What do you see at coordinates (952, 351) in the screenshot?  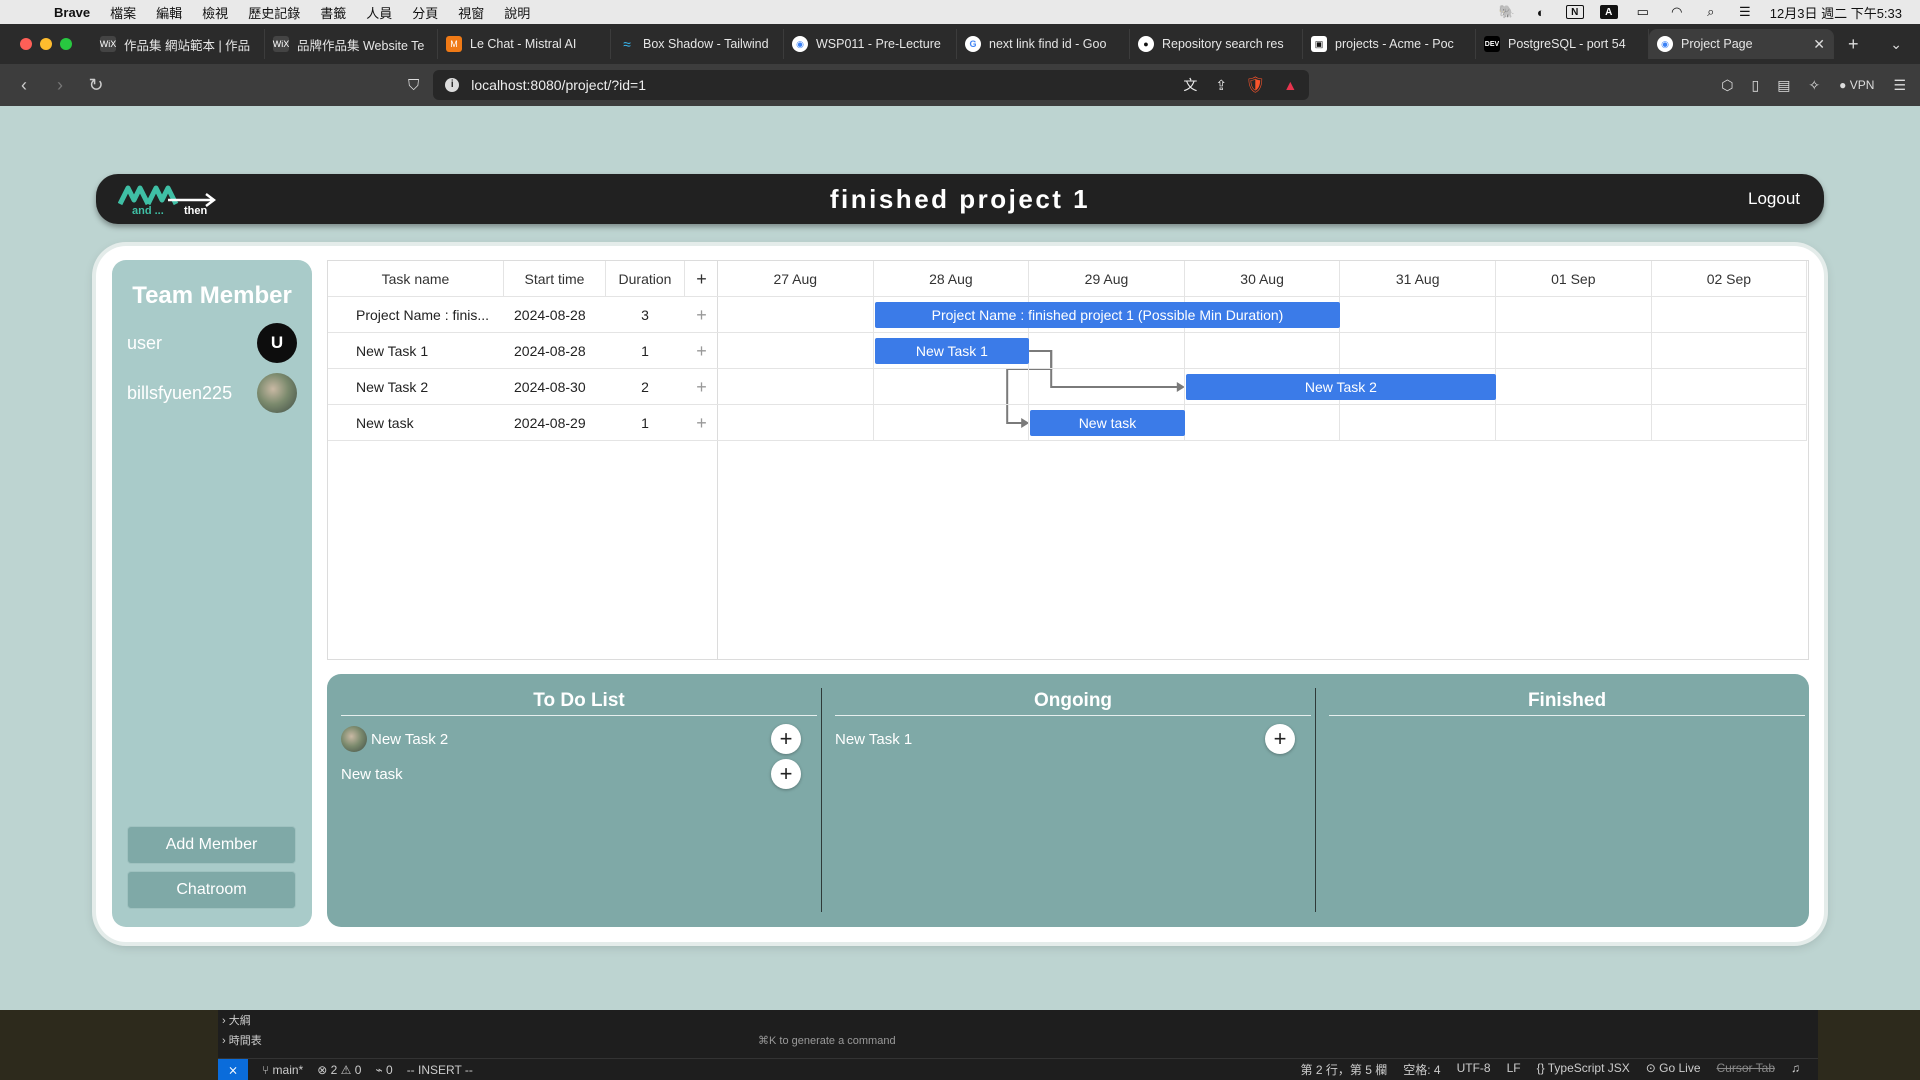 I see `gantt-task-bar: New Task 1` at bounding box center [952, 351].